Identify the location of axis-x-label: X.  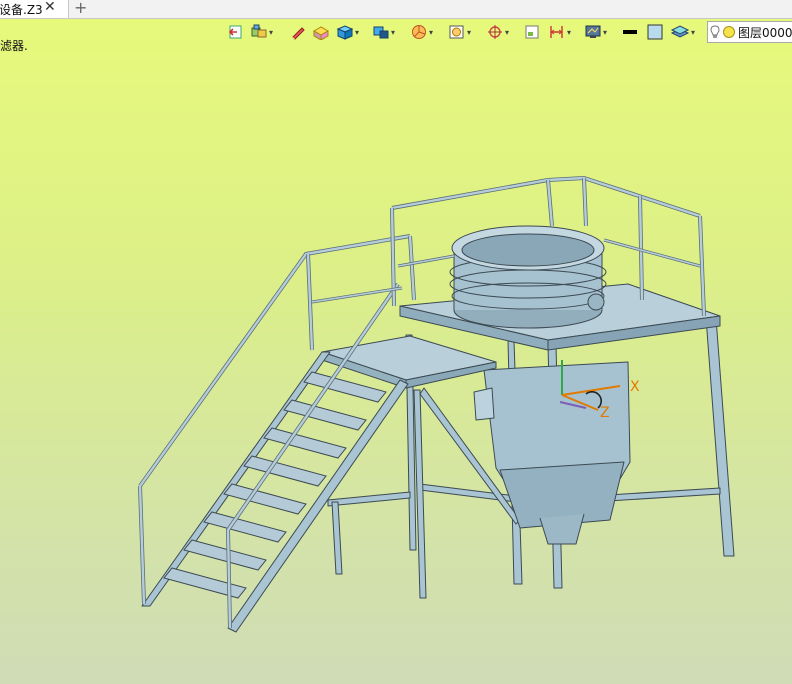
(635, 387).